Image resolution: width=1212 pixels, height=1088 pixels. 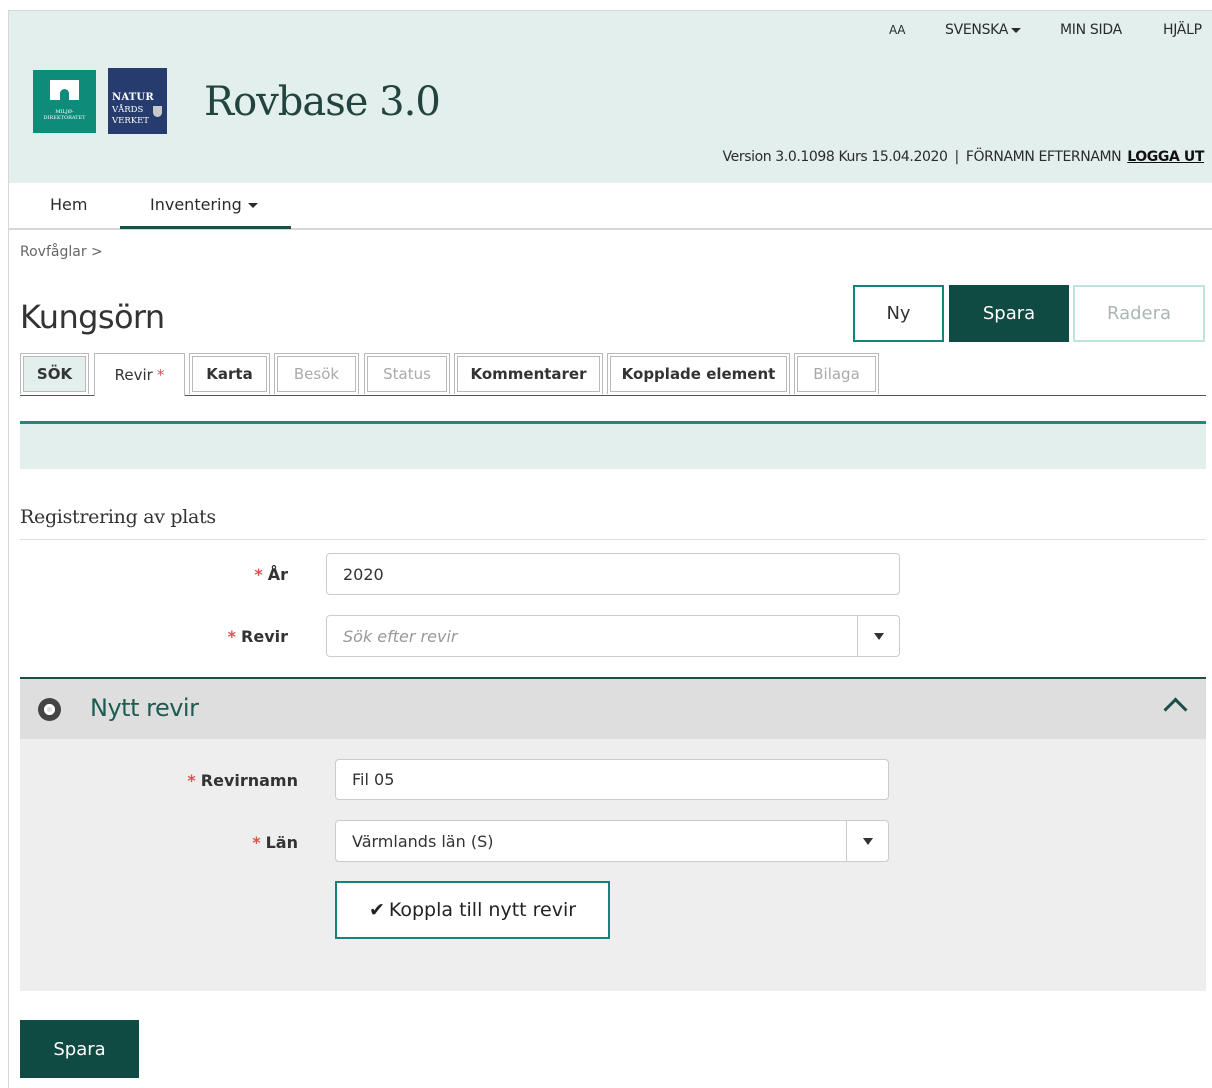 What do you see at coordinates (613, 446) in the screenshot?
I see `info-band` at bounding box center [613, 446].